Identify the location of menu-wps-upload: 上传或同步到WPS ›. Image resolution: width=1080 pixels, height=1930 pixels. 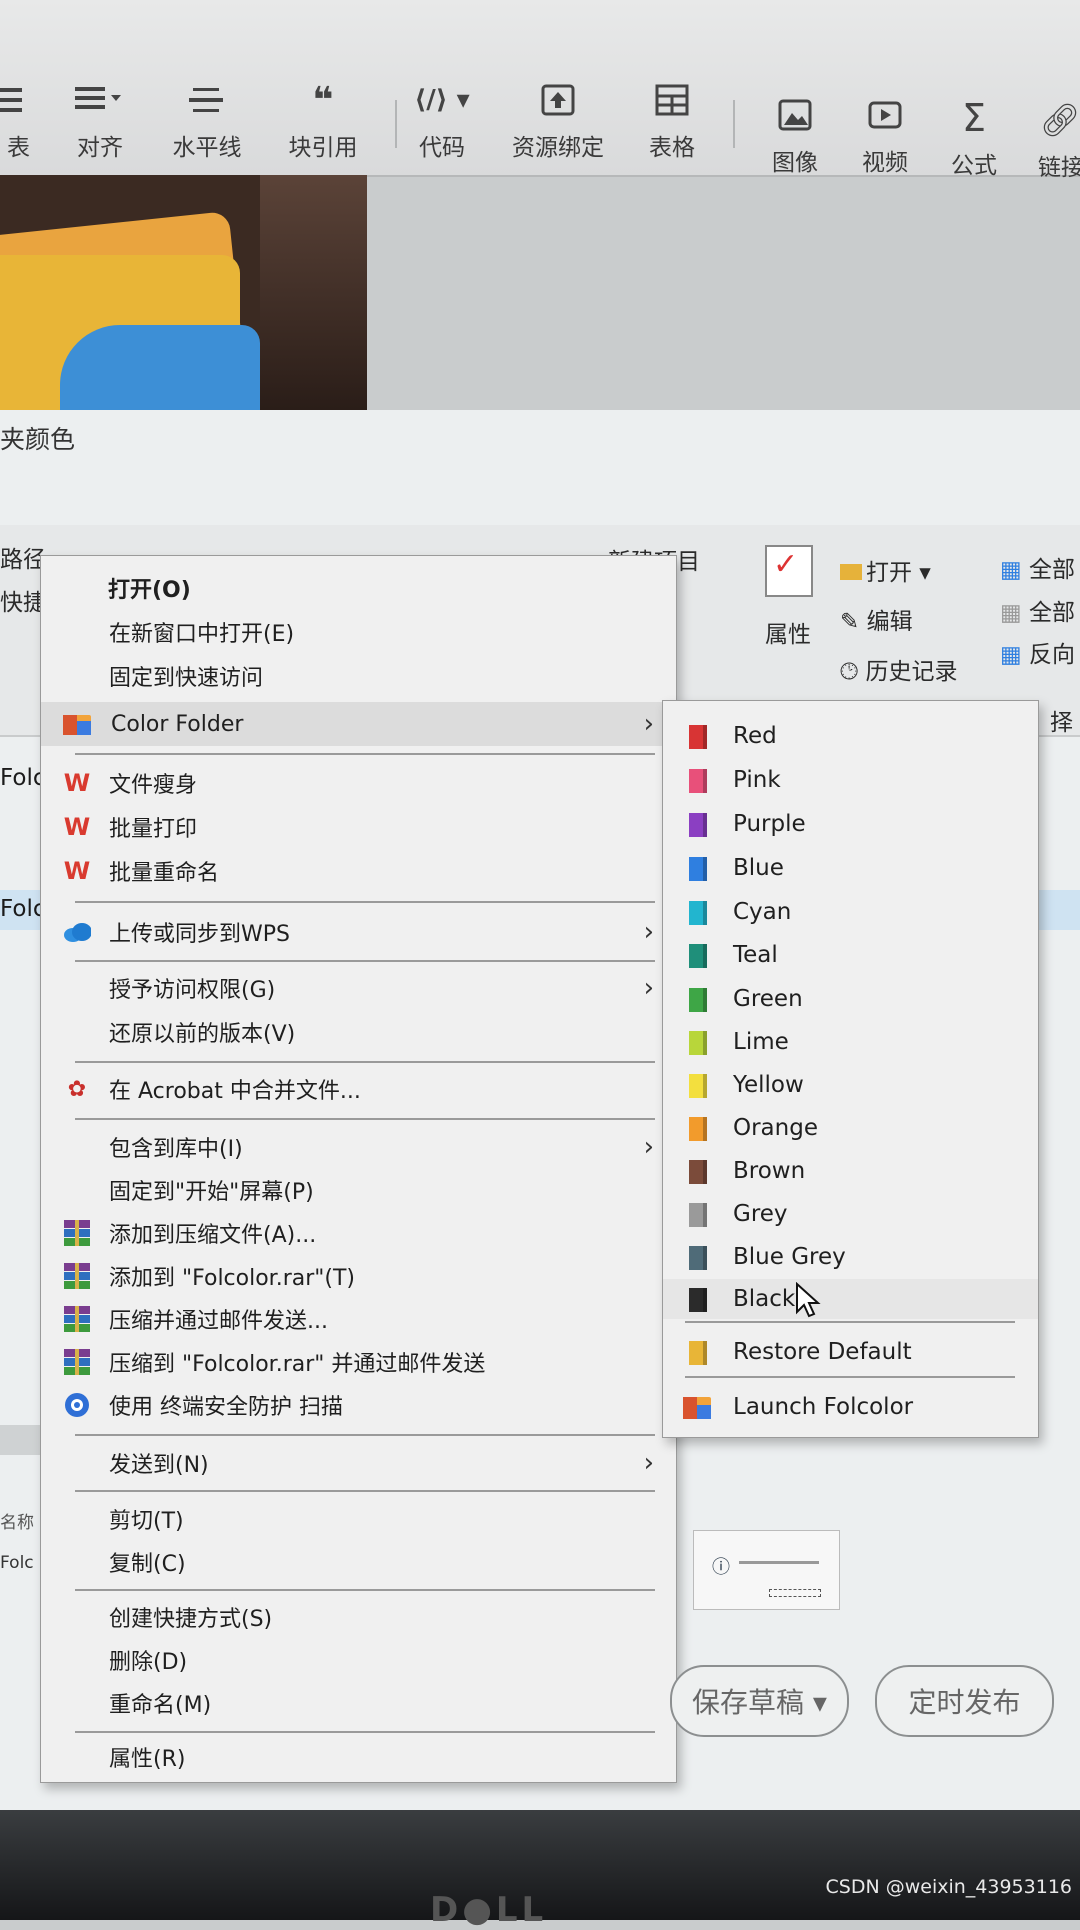
(358, 932).